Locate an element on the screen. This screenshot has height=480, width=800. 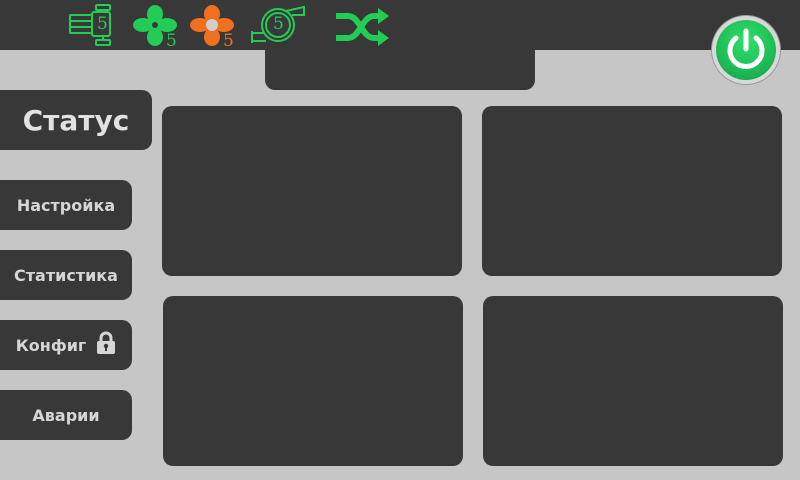
lock-icon is located at coordinates (106, 345).